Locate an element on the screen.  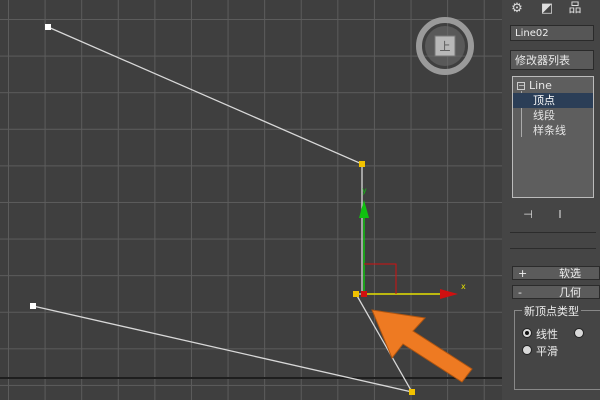
stack-item-vertex: 顶点 is located at coordinates (553, 100).